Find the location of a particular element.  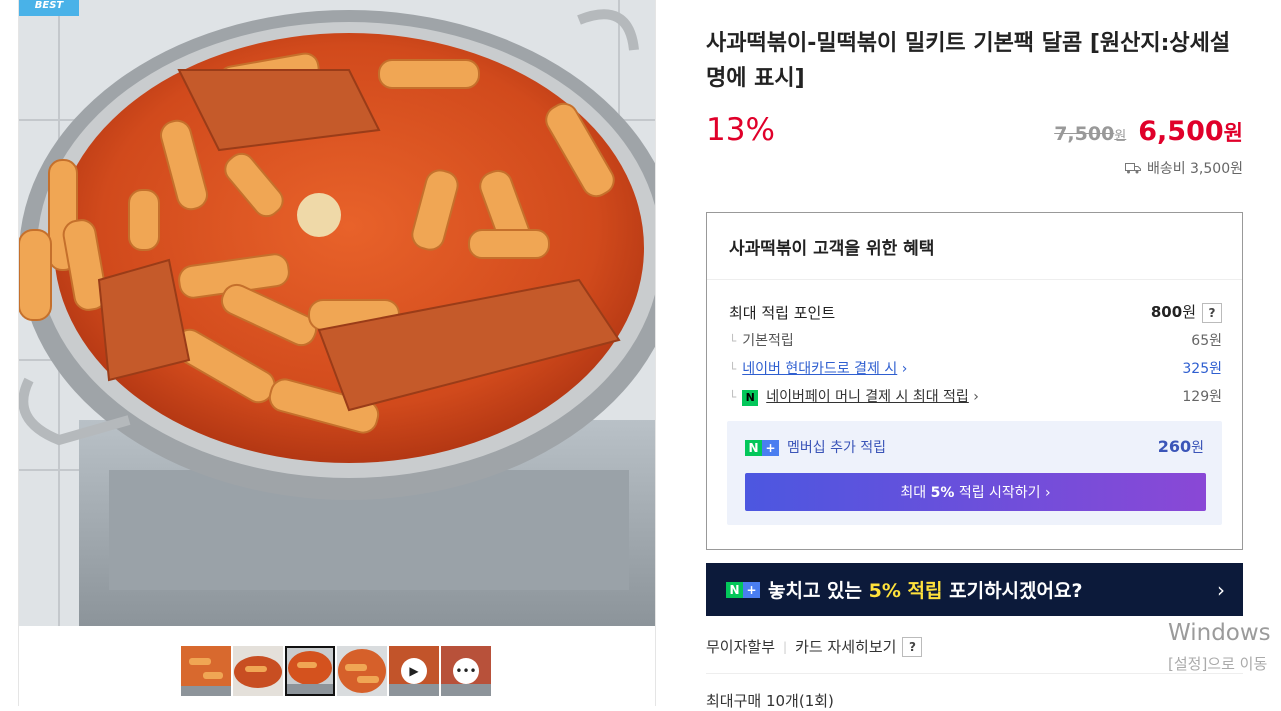

membership-promo-banner: N + 놓치고 있는 5% 적립 포기하시겠어요? › is located at coordinates (974, 589).